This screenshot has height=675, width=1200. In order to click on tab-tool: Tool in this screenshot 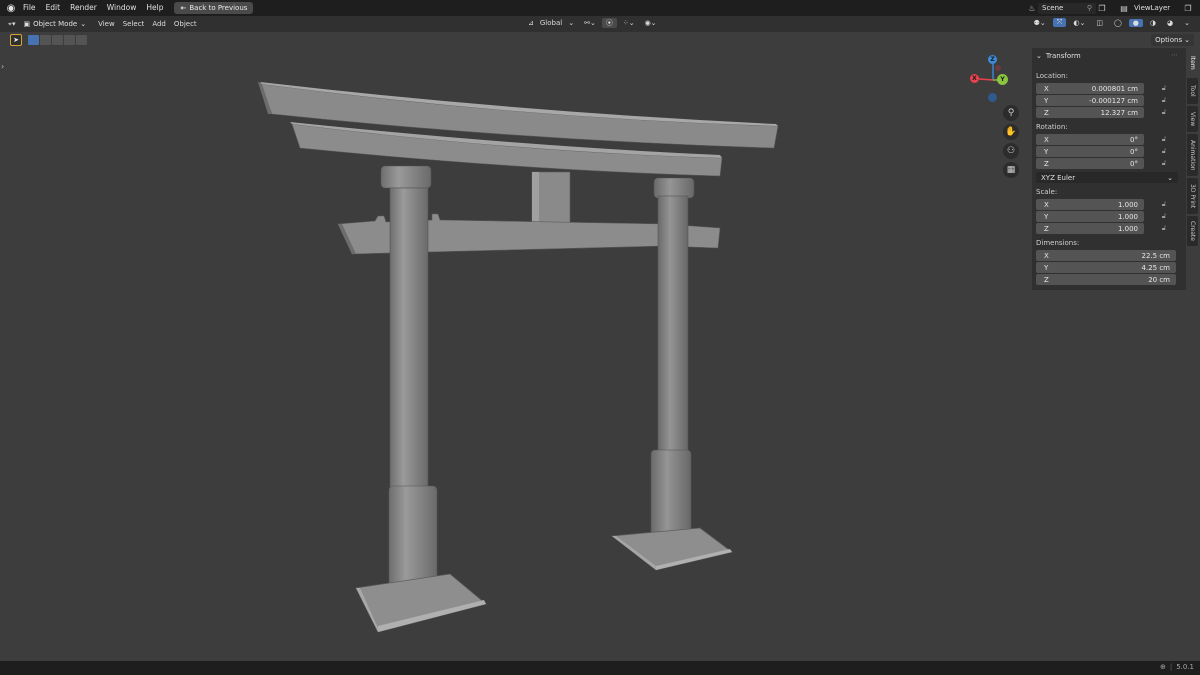, I will do `click(1192, 91)`.